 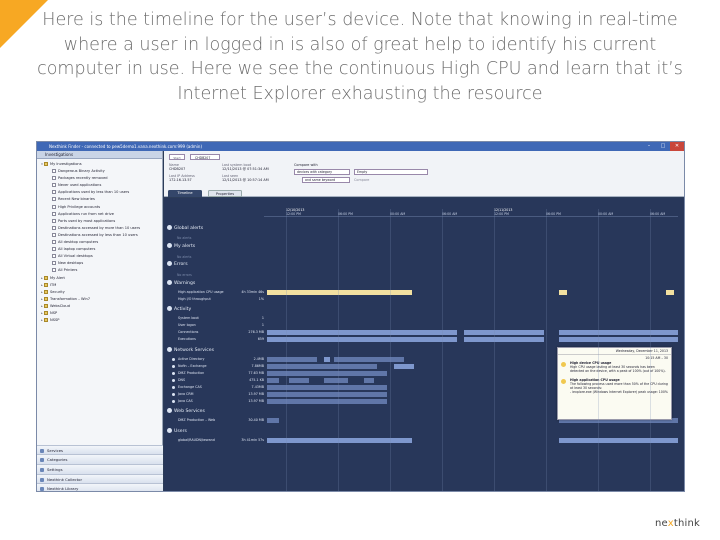 What do you see at coordinates (81, 171) in the screenshot?
I see `sidebar-item-label: Dangerous Binary Activity` at bounding box center [81, 171].